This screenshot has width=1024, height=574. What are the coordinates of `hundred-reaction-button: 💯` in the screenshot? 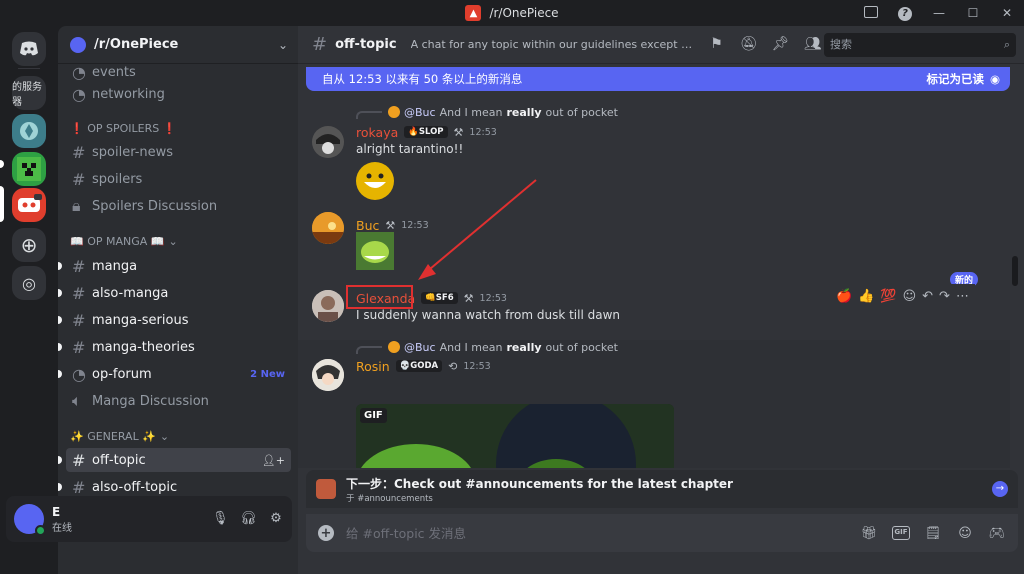 It's located at (888, 296).